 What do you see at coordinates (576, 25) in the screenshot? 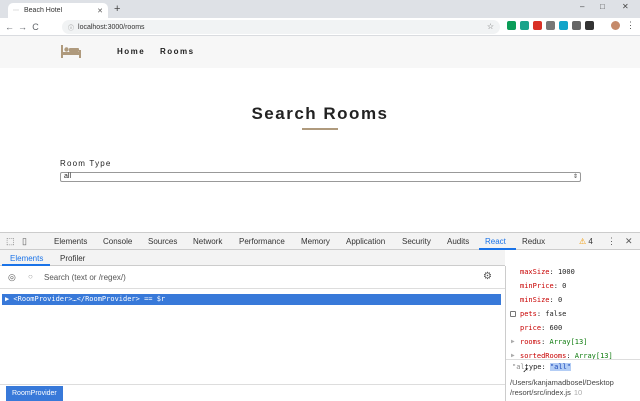
I see `ext-code-icon` at bounding box center [576, 25].